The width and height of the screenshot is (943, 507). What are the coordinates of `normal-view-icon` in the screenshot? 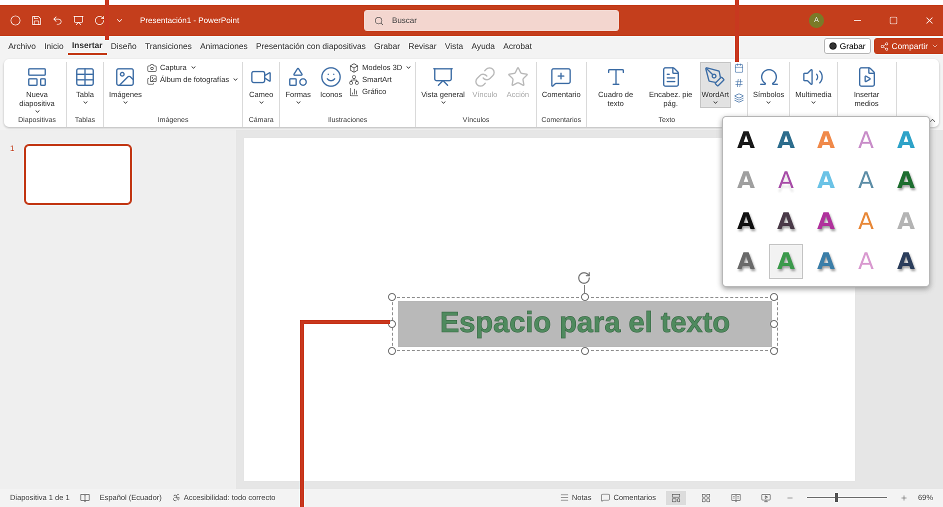 It's located at (675, 497).